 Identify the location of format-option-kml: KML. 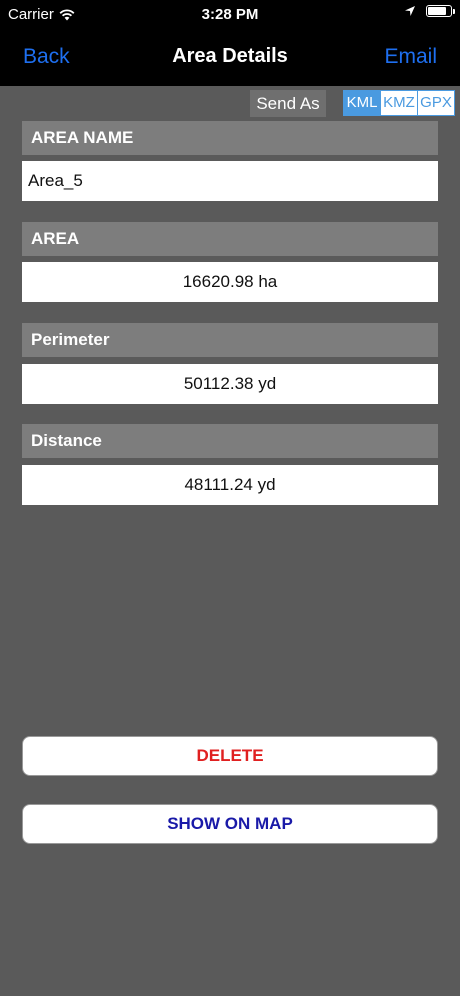
(362, 103).